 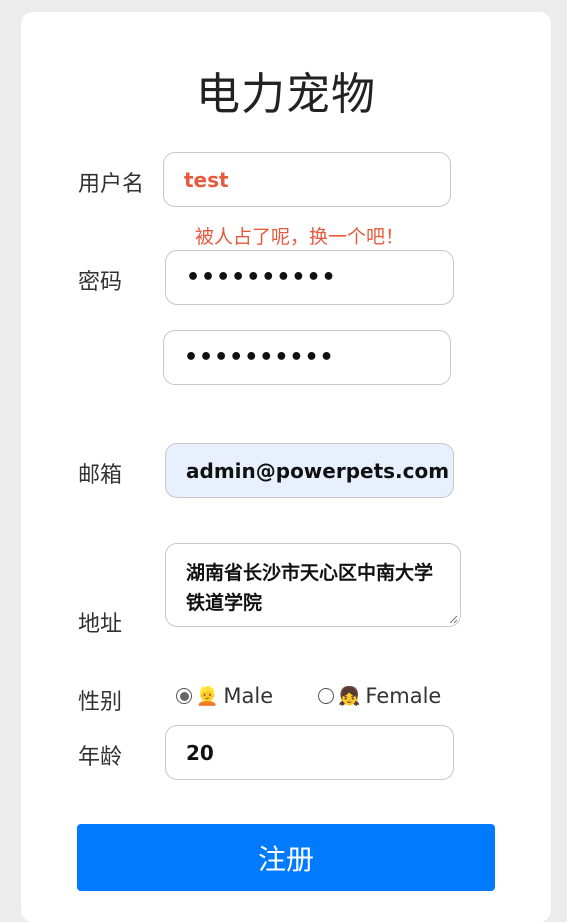 What do you see at coordinates (259, 357) in the screenshot?
I see `confirm-password-value: ••••••••••` at bounding box center [259, 357].